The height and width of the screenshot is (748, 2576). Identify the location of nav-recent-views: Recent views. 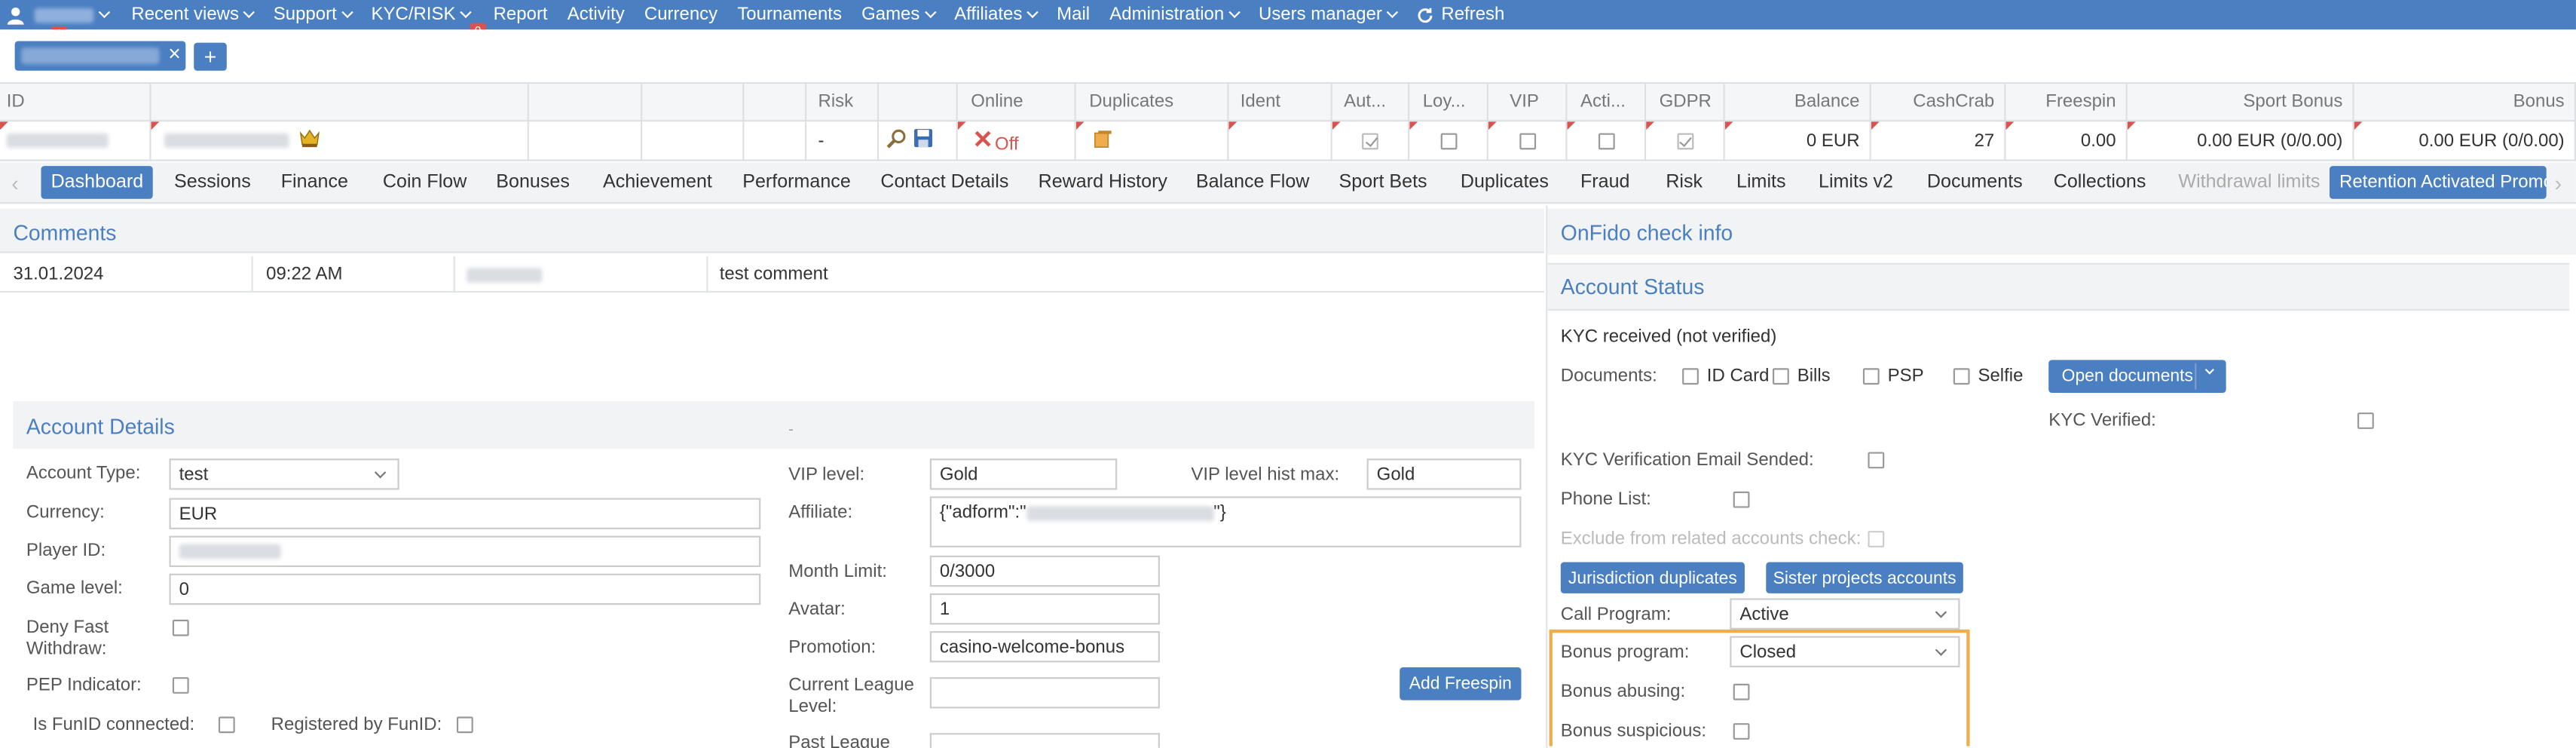
(193, 15).